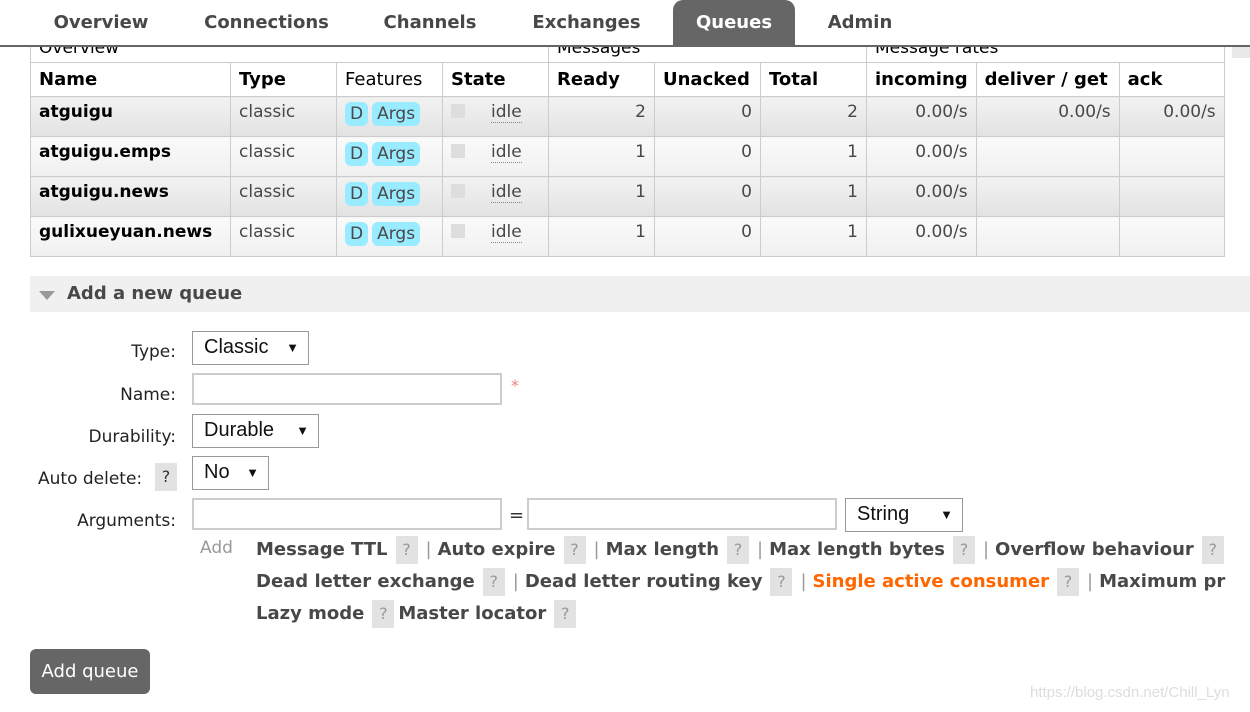  I want to click on ready-count: 2, so click(601, 116).